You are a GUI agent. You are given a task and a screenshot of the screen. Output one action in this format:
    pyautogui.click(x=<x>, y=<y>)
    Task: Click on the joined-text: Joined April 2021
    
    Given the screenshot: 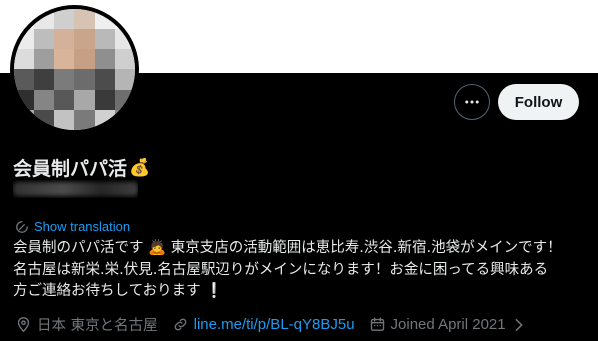 What is the action you would take?
    pyautogui.click(x=448, y=324)
    